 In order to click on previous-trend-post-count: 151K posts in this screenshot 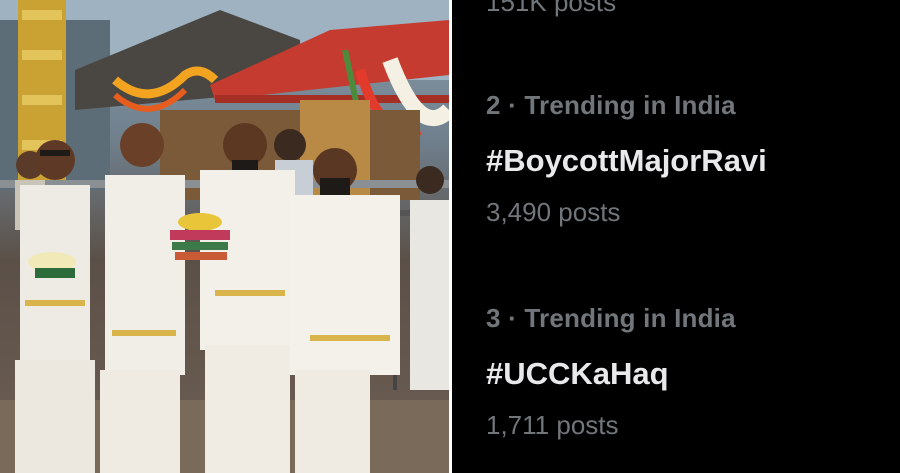, I will do `click(551, 8)`.